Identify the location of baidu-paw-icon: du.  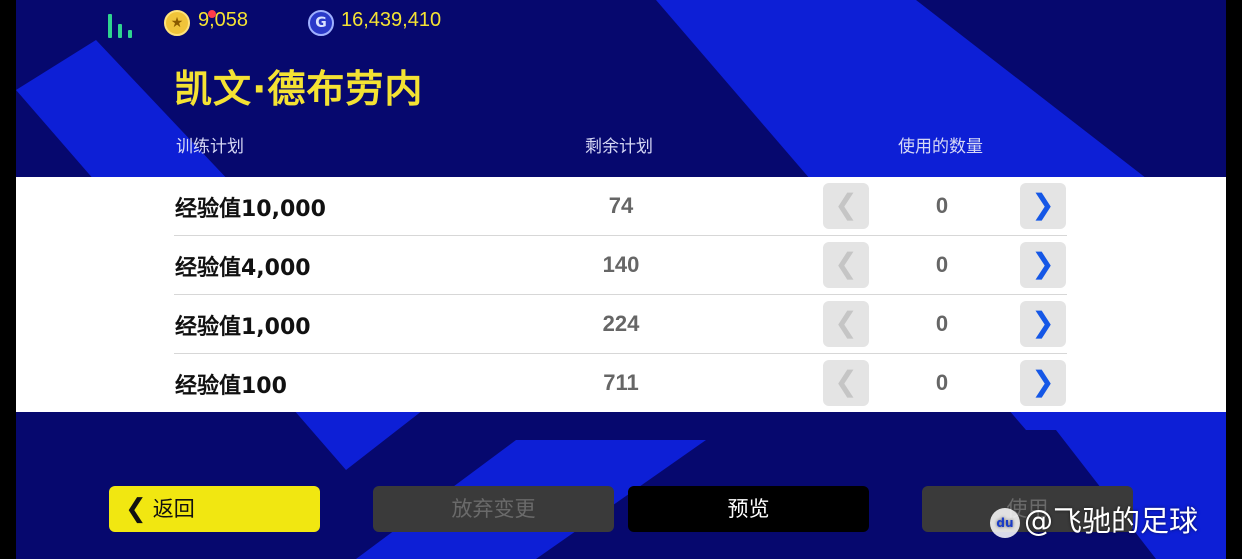
(1005, 523).